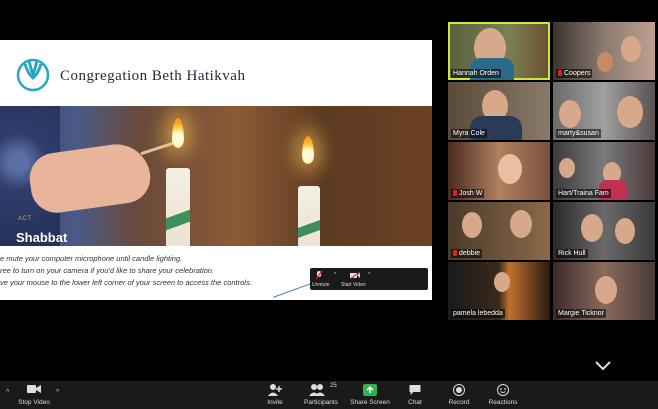 Image resolution: width=658 pixels, height=409 pixels. What do you see at coordinates (333, 386) in the screenshot?
I see `participants-count: 25` at bounding box center [333, 386].